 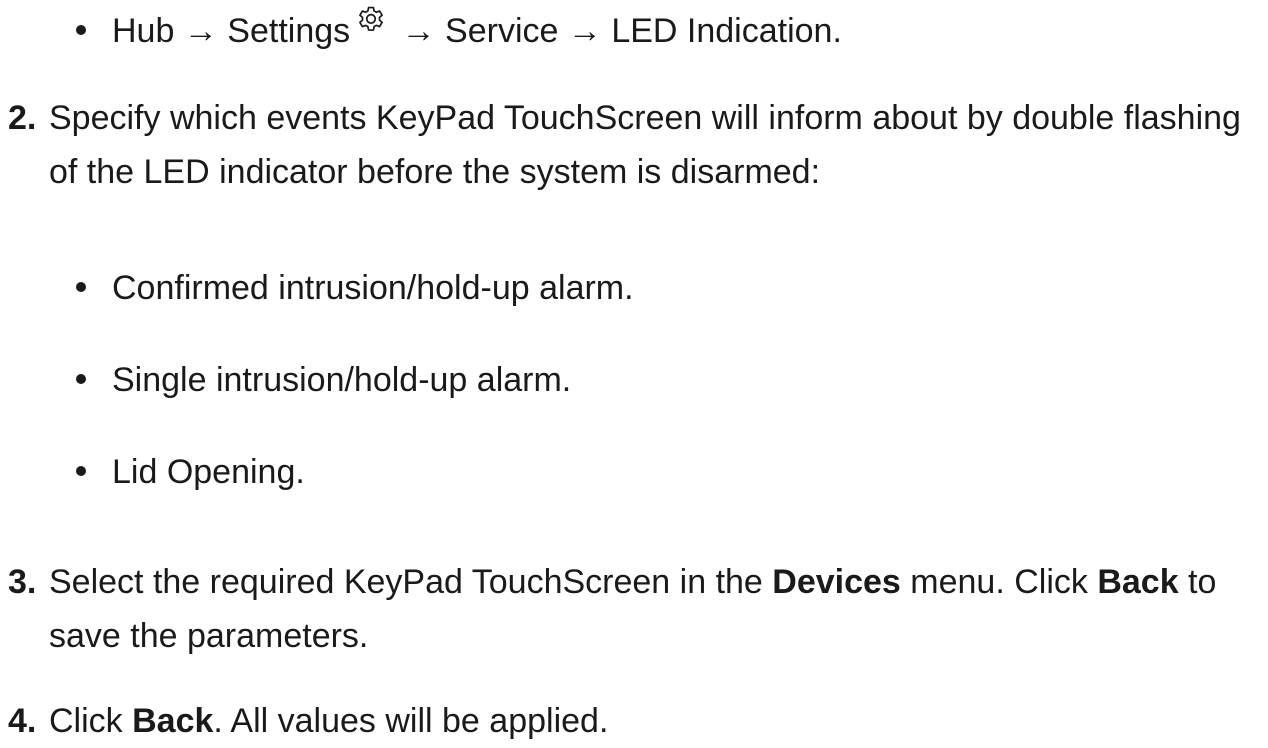 What do you see at coordinates (342, 380) in the screenshot?
I see `list-item-text: Single intrusion/hold-up alarm.` at bounding box center [342, 380].